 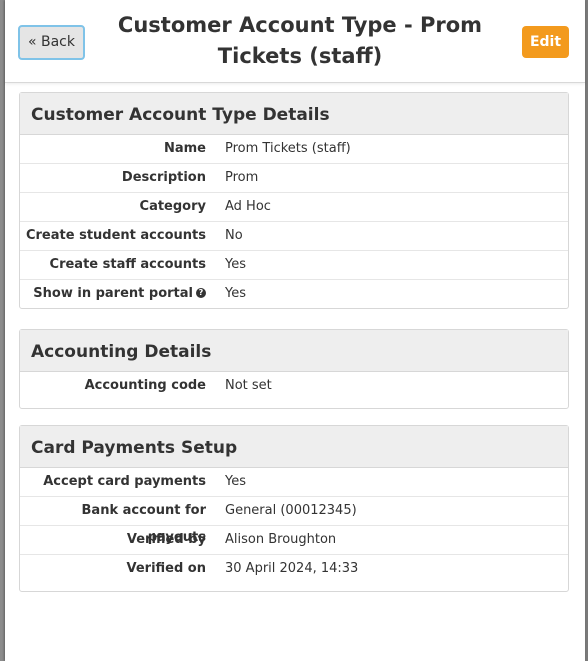 What do you see at coordinates (184, 148) in the screenshot?
I see `row-label: Name` at bounding box center [184, 148].